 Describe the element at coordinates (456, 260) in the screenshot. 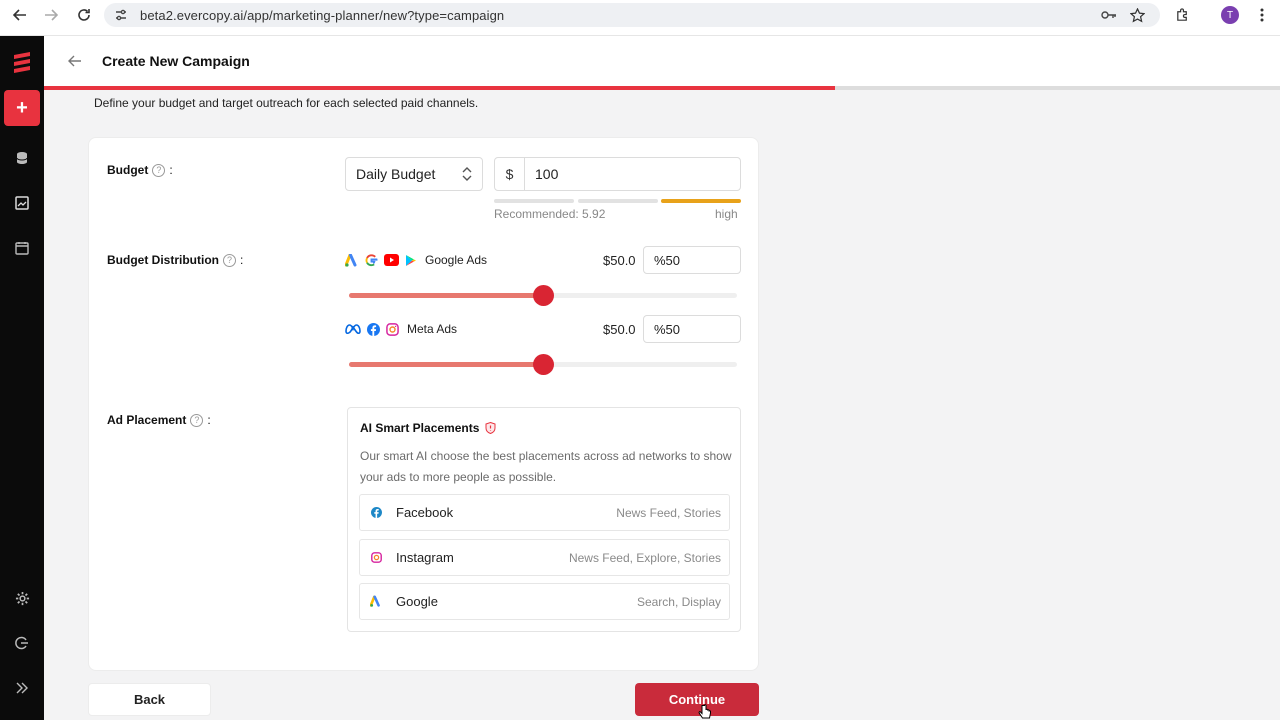

I see `channel-name: Google Ads` at that location.